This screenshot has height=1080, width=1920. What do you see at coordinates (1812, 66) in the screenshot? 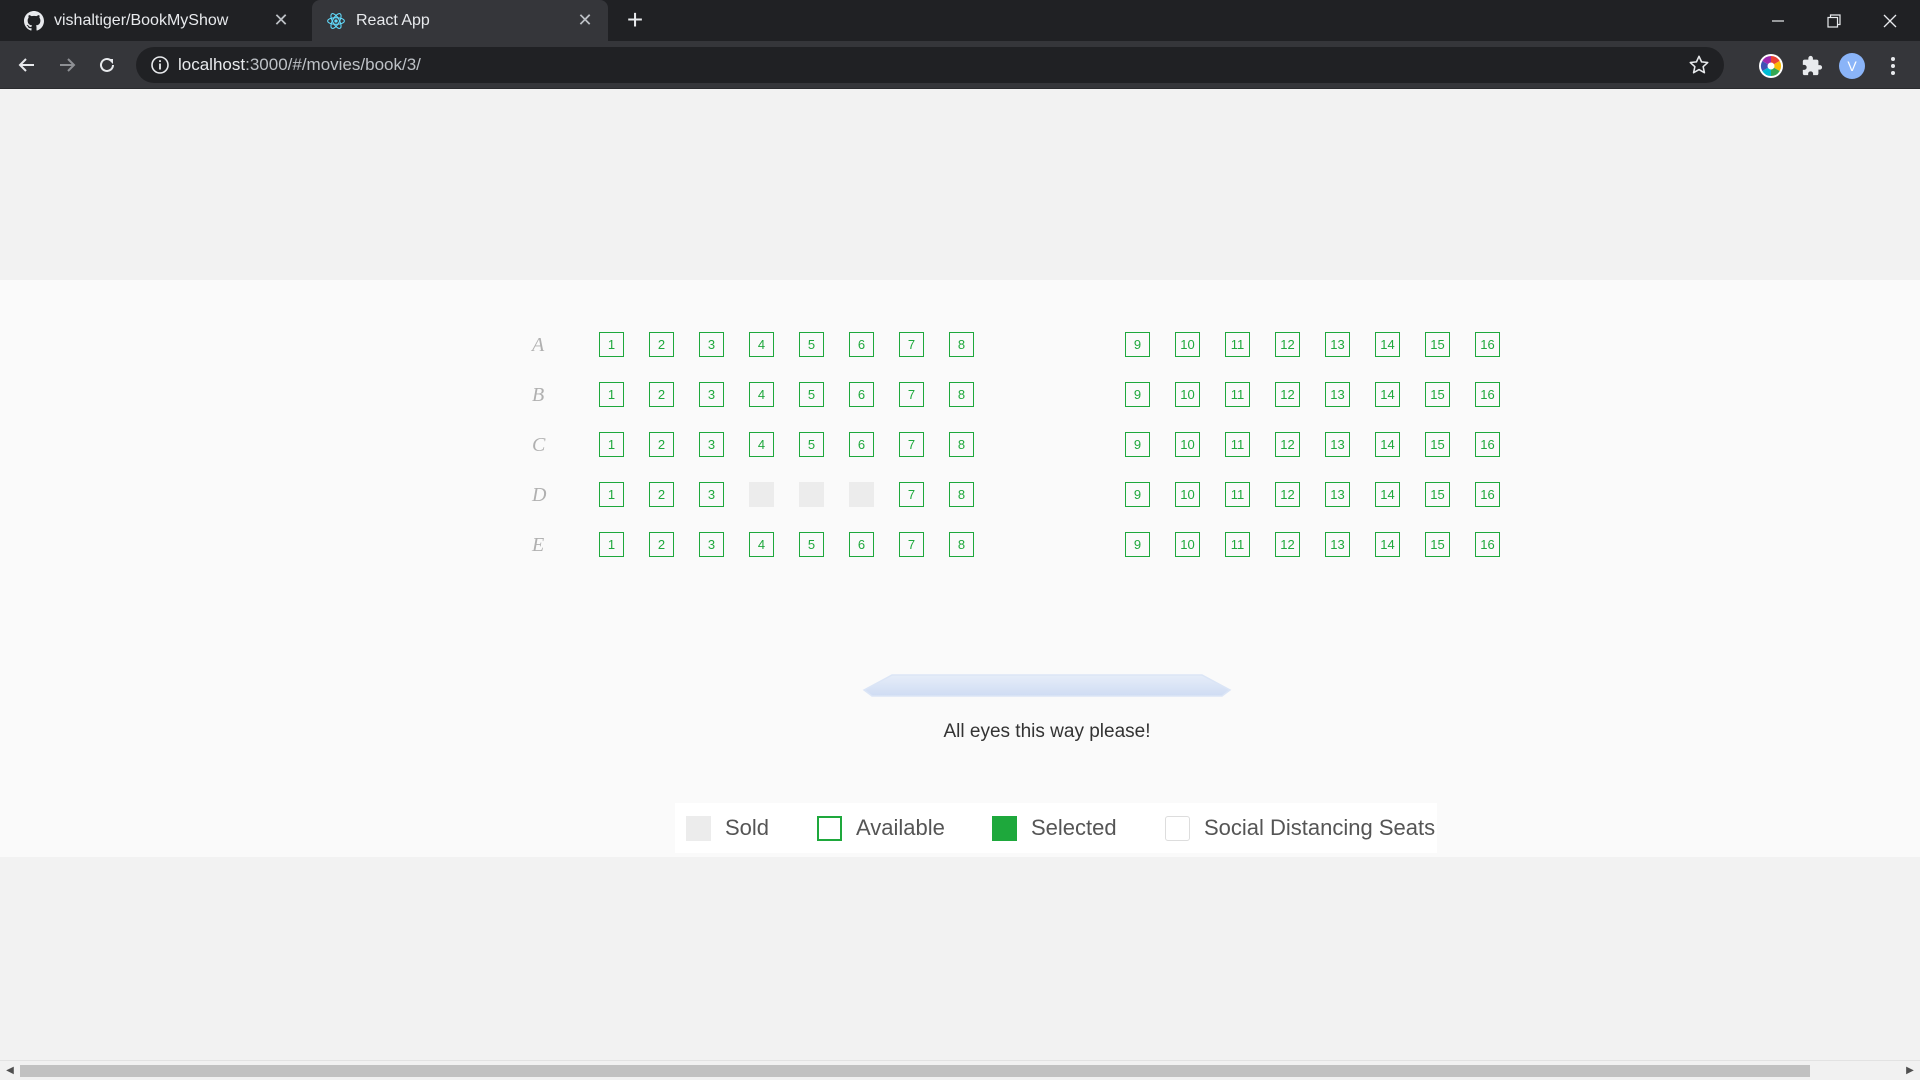
I see `extensions-puzzle-icon` at bounding box center [1812, 66].